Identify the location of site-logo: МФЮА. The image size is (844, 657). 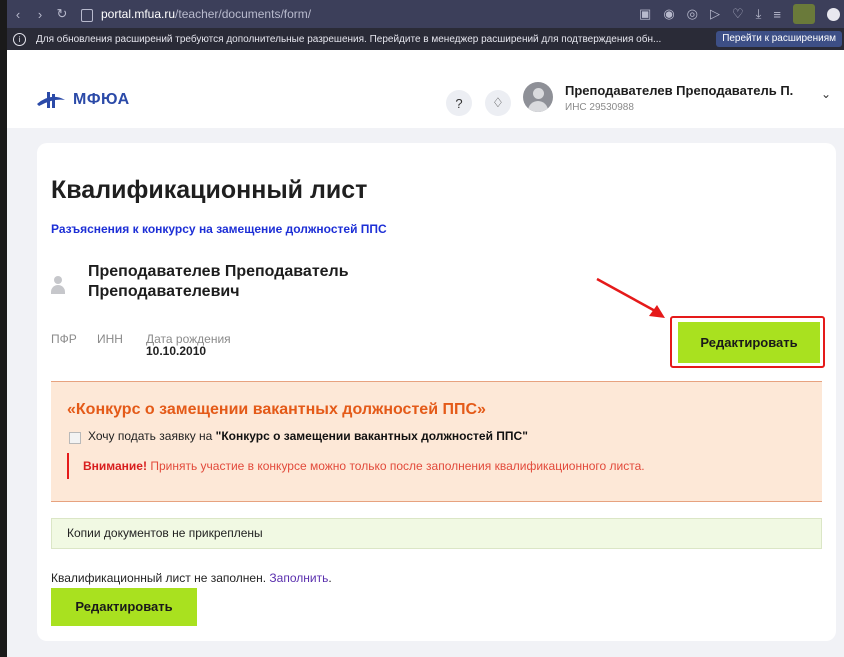
(82, 100).